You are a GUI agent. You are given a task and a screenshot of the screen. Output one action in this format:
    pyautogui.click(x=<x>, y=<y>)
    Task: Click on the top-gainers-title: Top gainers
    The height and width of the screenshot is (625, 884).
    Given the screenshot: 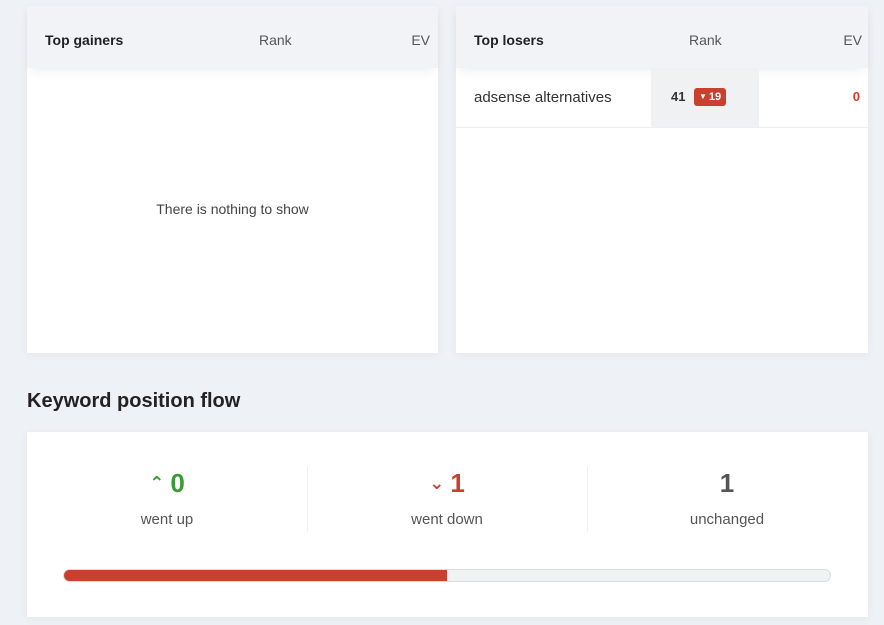 What is the action you would take?
    pyautogui.click(x=84, y=40)
    